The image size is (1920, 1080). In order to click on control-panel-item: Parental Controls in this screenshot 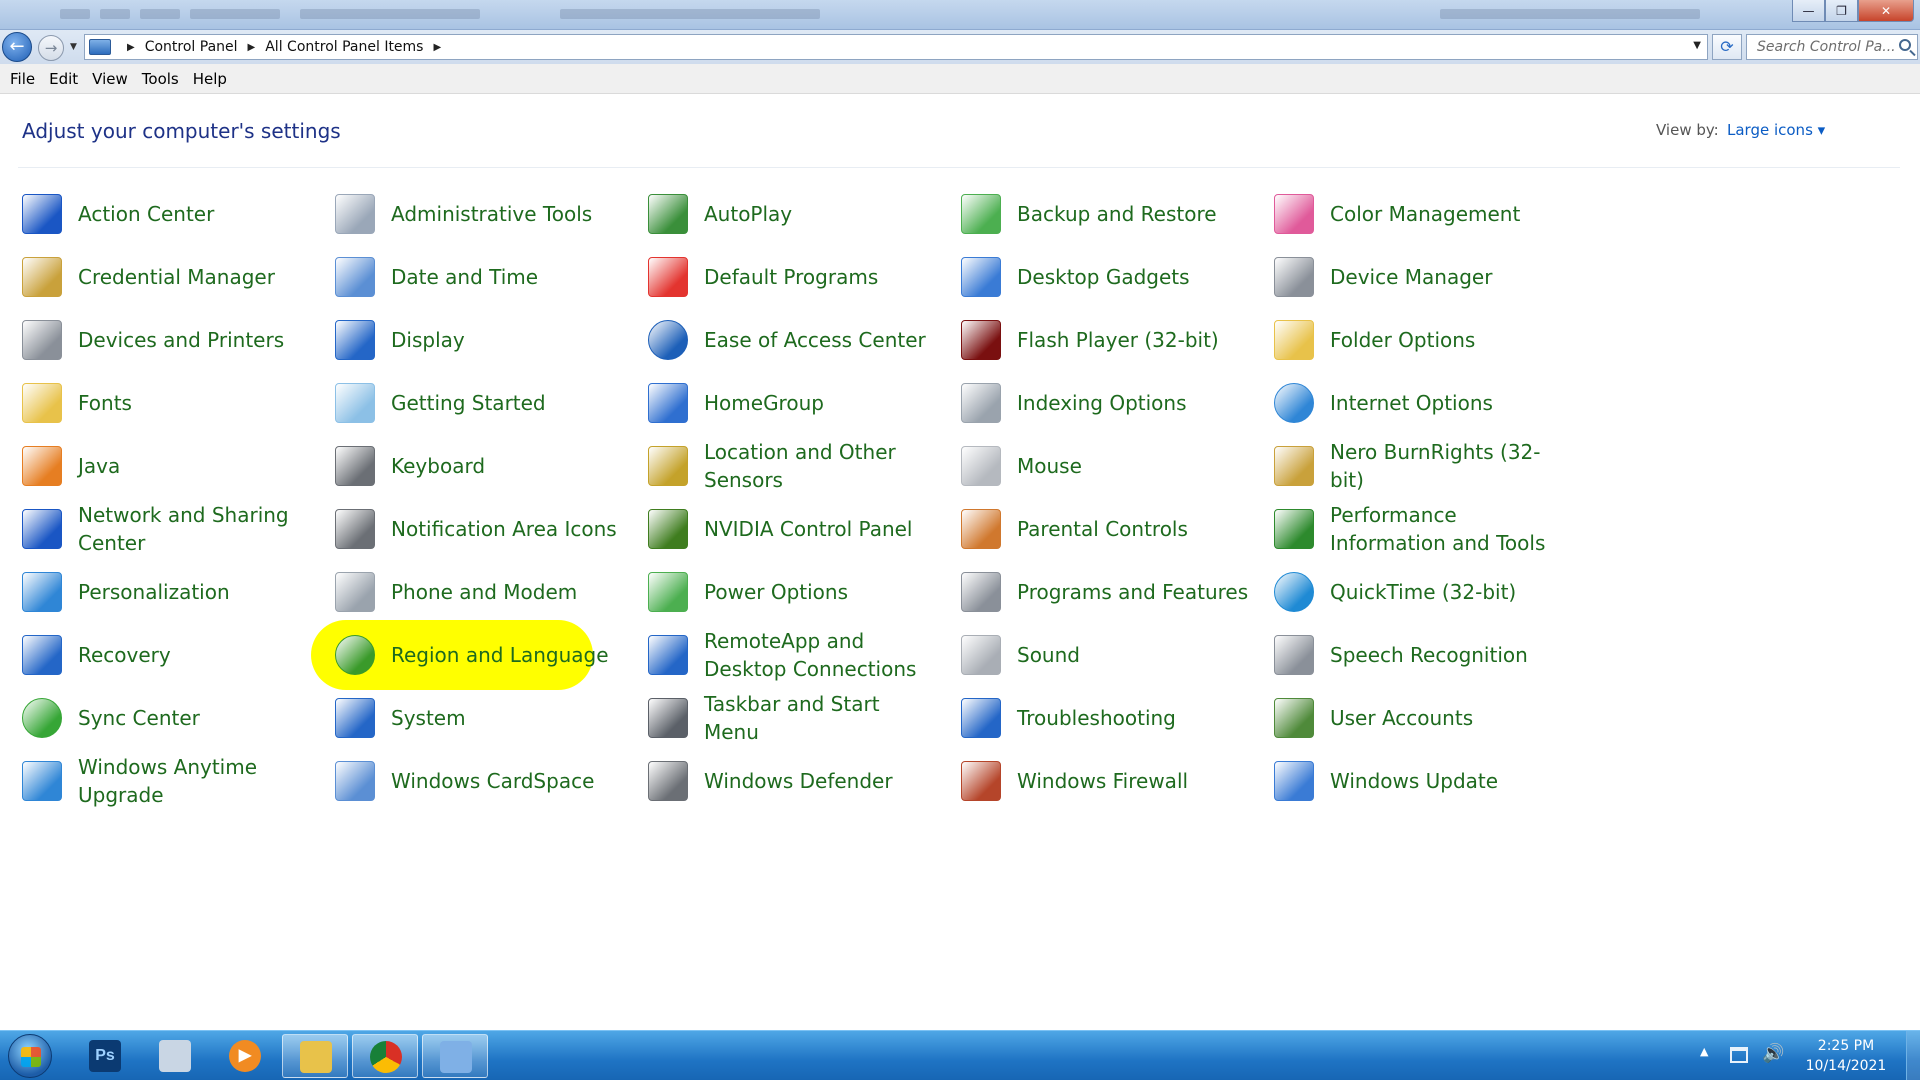, I will do `click(1094, 529)`.